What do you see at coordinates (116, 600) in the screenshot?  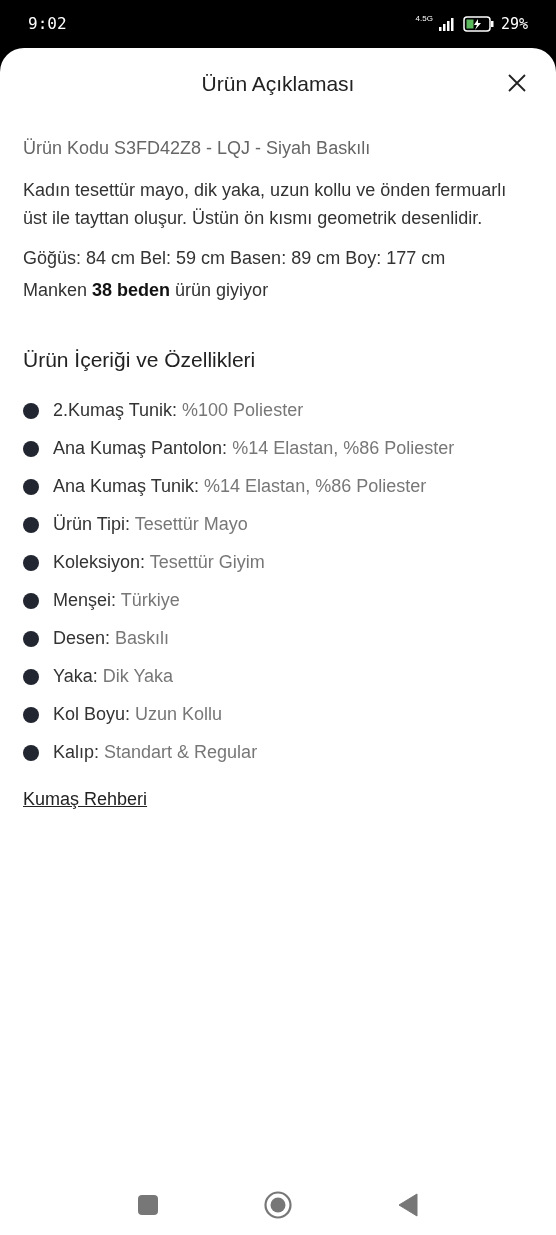 I see `feature-text: Menşei: Türkiye` at bounding box center [116, 600].